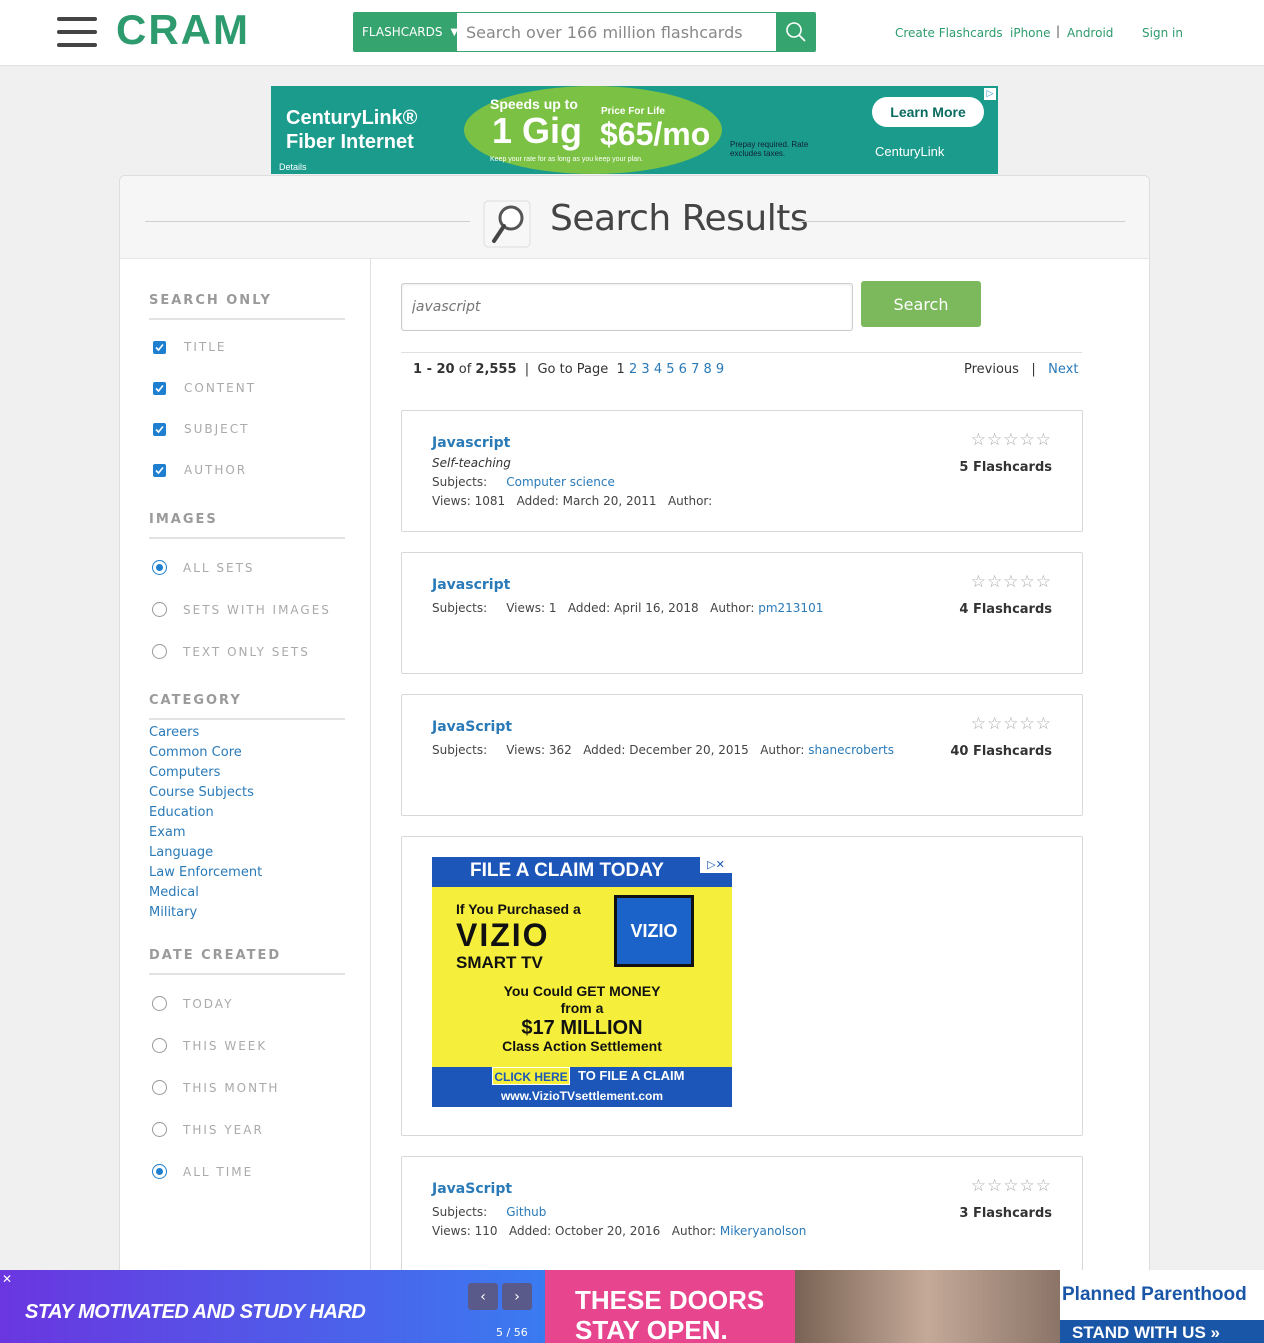  What do you see at coordinates (1154, 1294) in the screenshot?
I see `pp-logo: Planned Parenthood` at bounding box center [1154, 1294].